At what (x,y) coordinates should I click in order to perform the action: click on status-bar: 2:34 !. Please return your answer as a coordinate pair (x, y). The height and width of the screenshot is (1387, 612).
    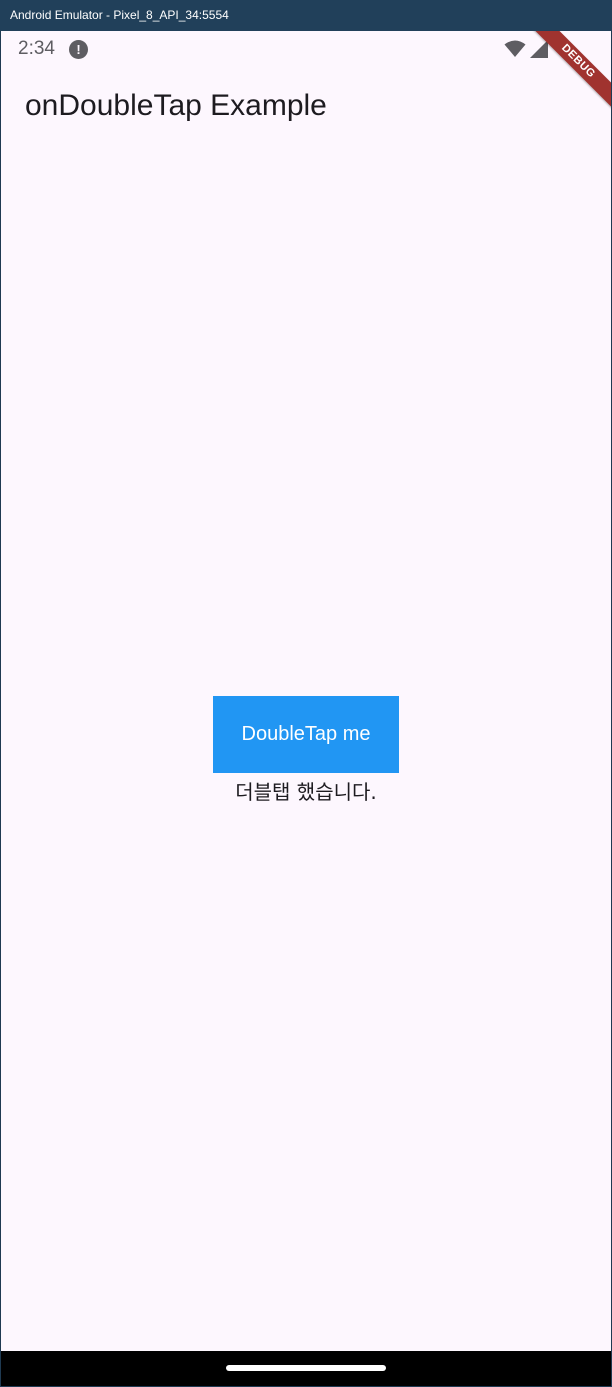
    Looking at the image, I should click on (306, 51).